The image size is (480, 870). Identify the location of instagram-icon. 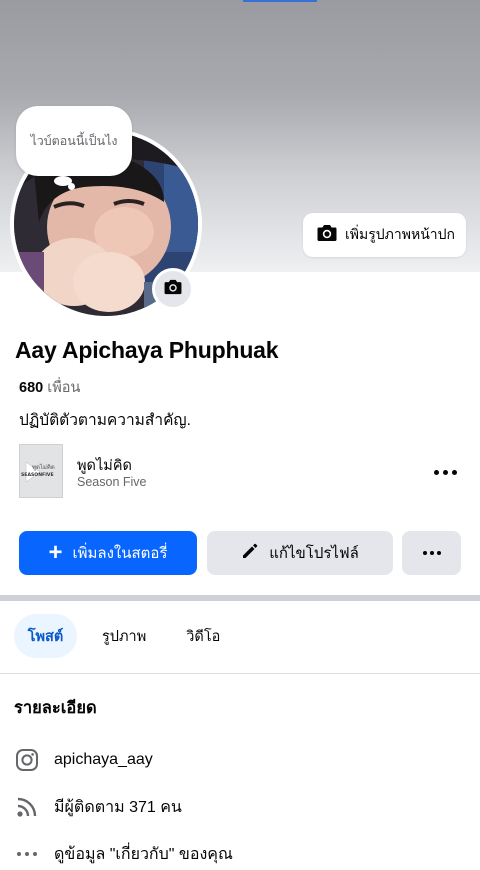
(27, 760).